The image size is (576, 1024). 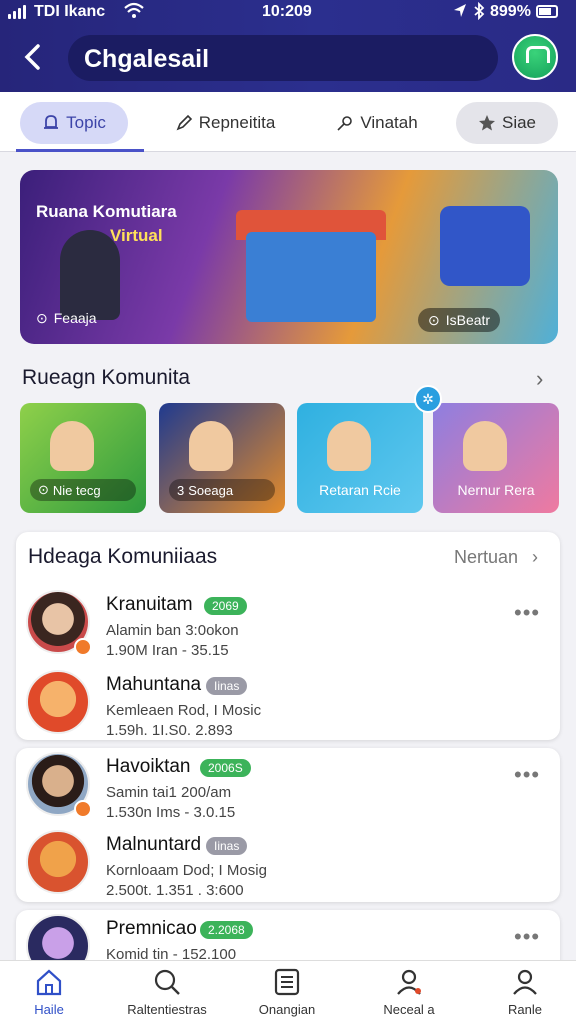 What do you see at coordinates (149, 604) in the screenshot?
I see `item-name: Kranuitam` at bounding box center [149, 604].